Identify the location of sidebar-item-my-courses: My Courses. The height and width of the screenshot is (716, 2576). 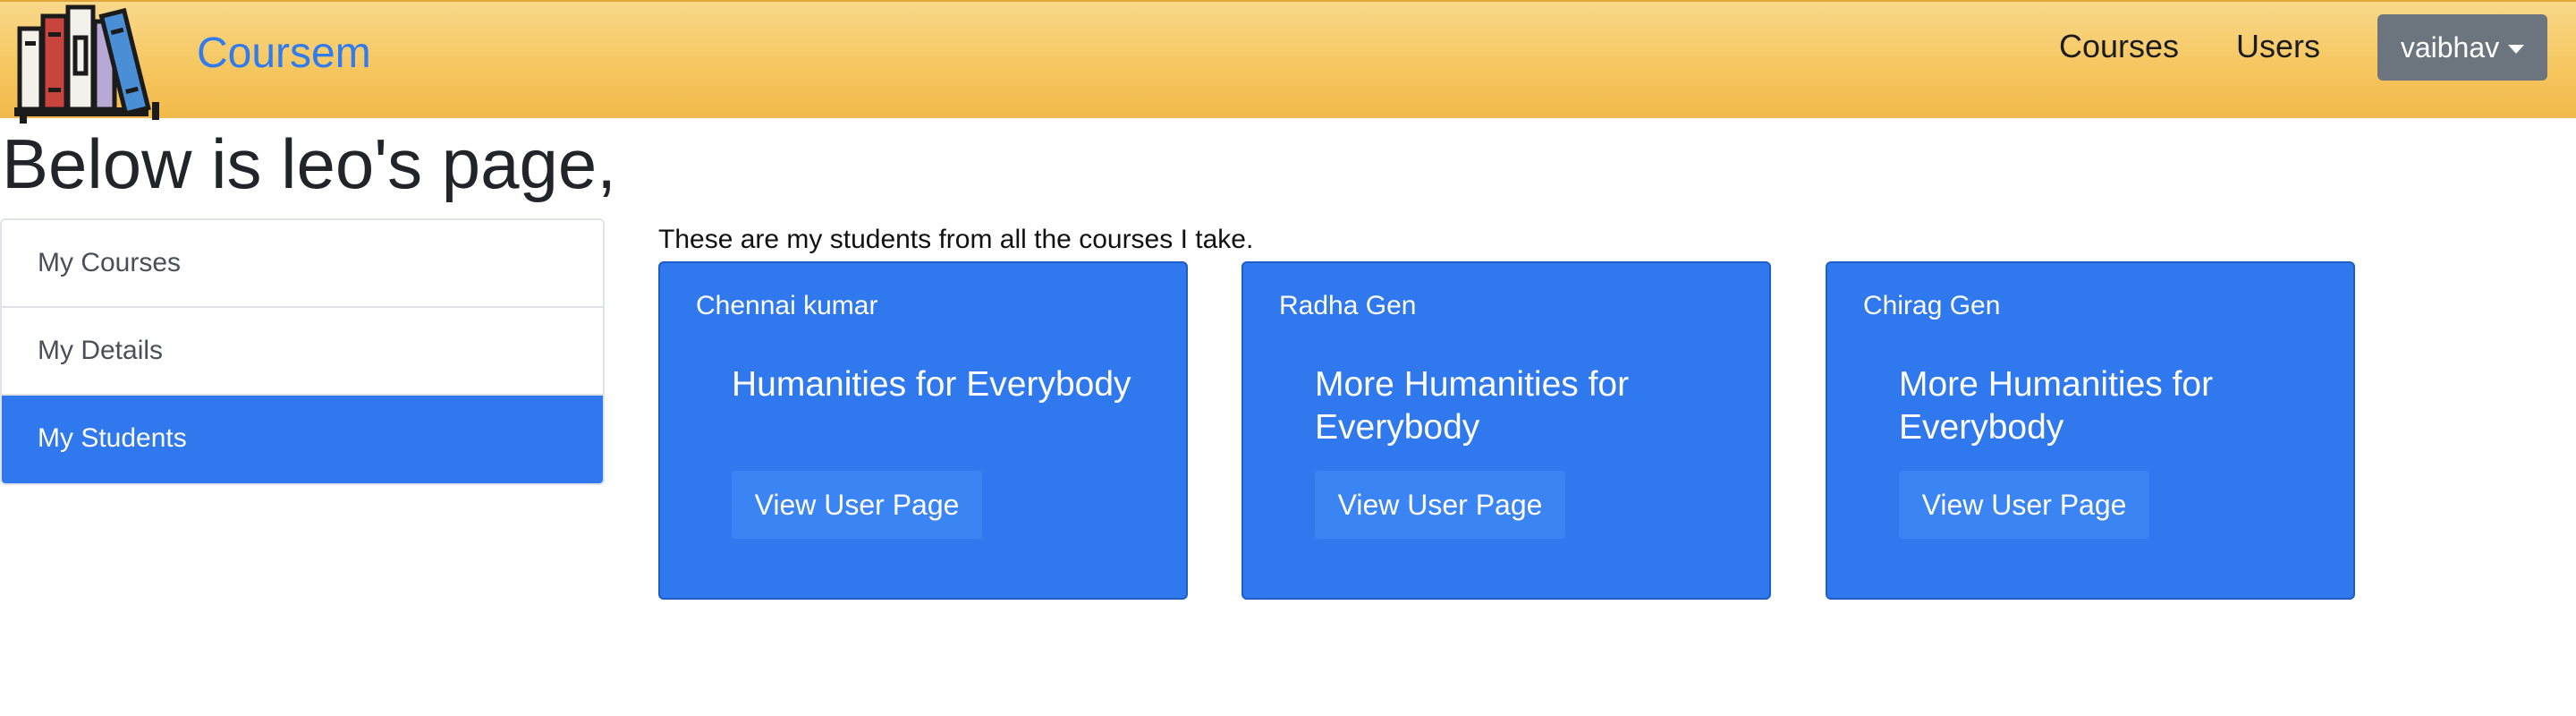
(302, 264).